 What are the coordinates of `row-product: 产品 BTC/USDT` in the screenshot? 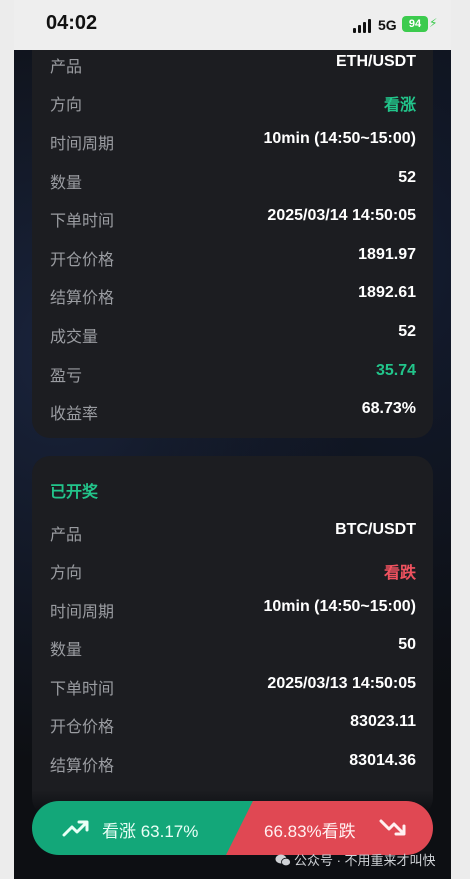 It's located at (232, 532).